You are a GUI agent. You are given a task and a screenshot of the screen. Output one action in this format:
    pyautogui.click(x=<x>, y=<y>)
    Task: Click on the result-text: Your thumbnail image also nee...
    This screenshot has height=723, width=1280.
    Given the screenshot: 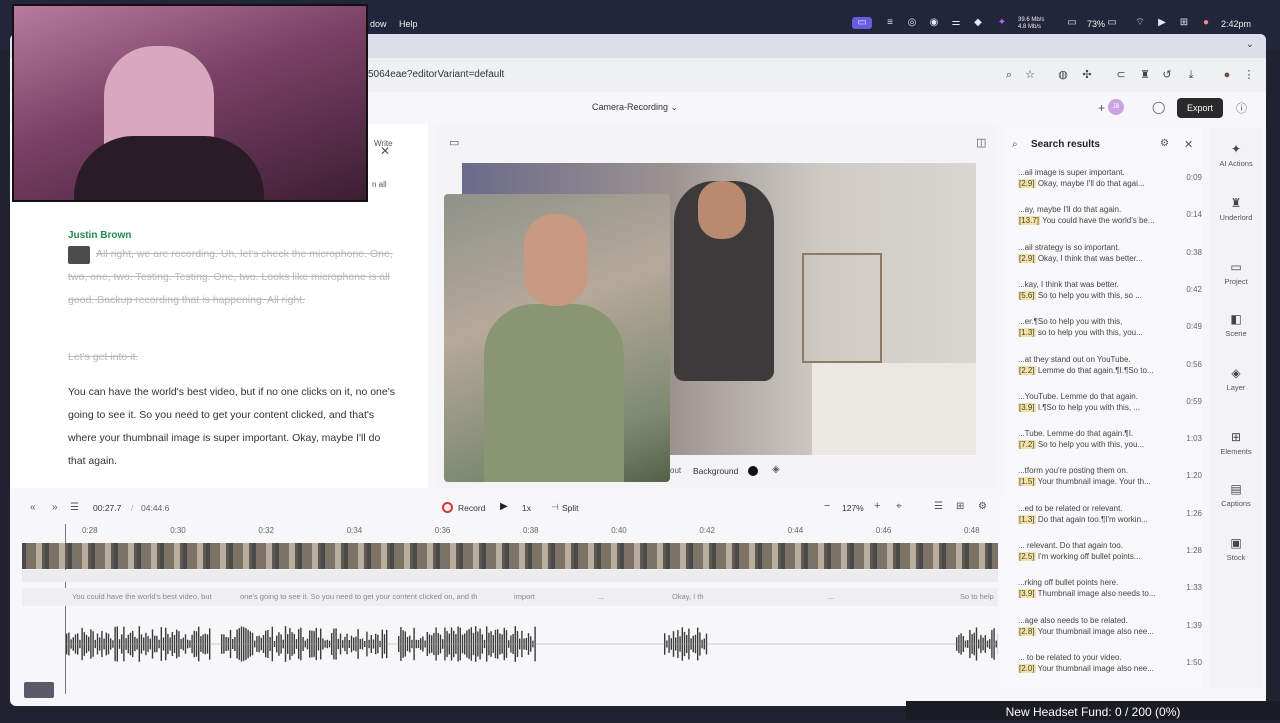 What is the action you would take?
    pyautogui.click(x=1096, y=631)
    